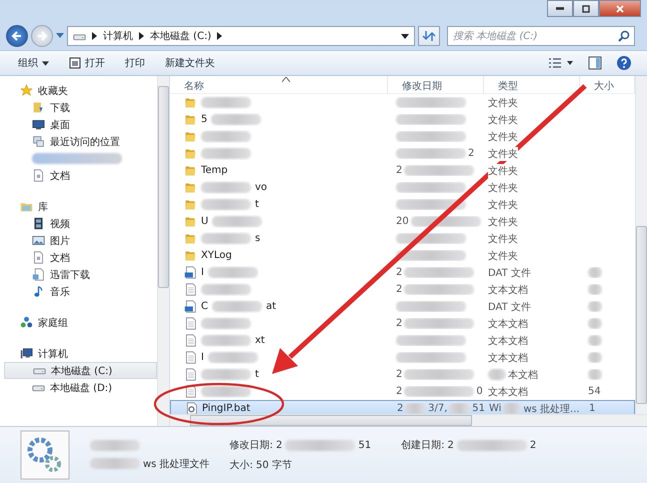  I want to click on nav-item: 音乐, so click(80, 291).